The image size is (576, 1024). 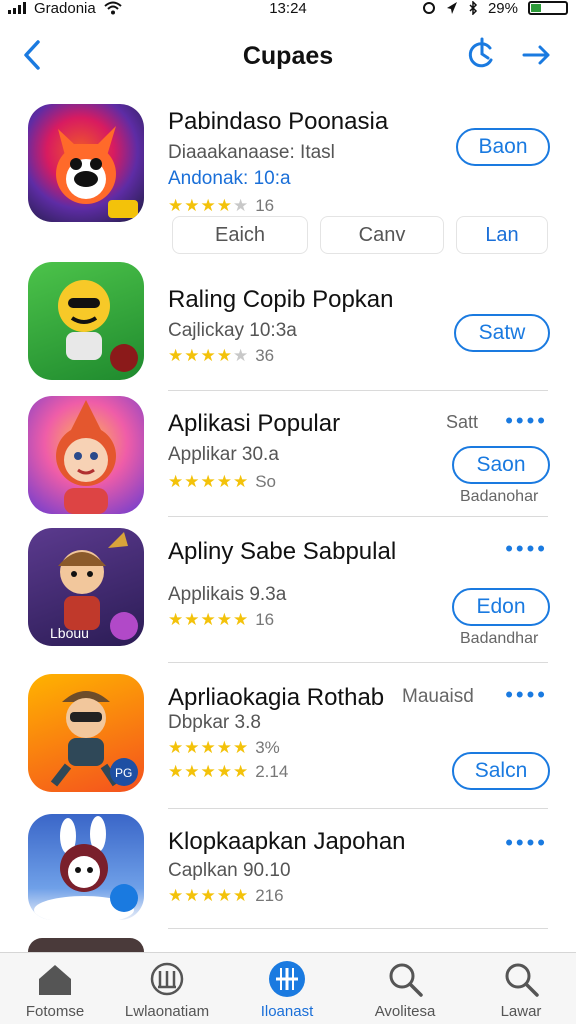 What do you see at coordinates (382, 235) in the screenshot?
I see `segment-canv: Canv` at bounding box center [382, 235].